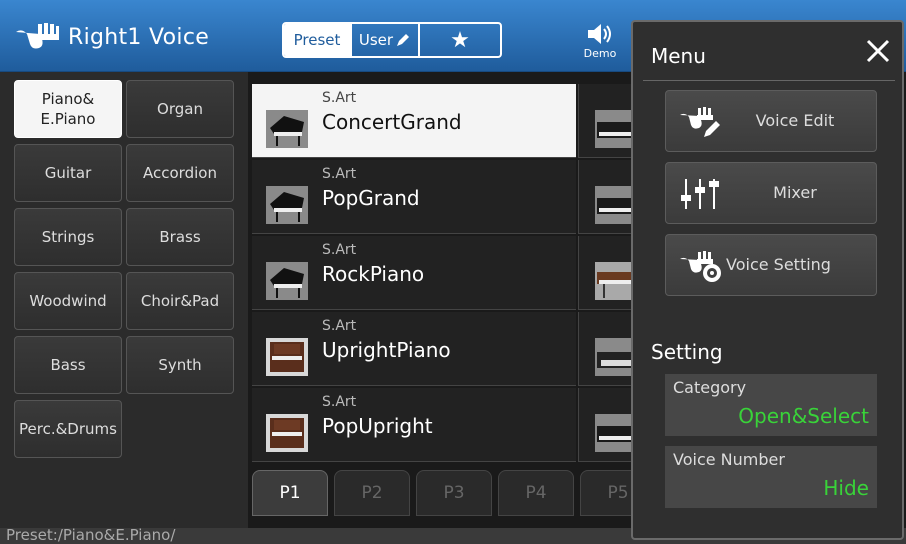 The height and width of the screenshot is (544, 906). What do you see at coordinates (392, 122) in the screenshot?
I see `voice-name: ConcertGrand` at bounding box center [392, 122].